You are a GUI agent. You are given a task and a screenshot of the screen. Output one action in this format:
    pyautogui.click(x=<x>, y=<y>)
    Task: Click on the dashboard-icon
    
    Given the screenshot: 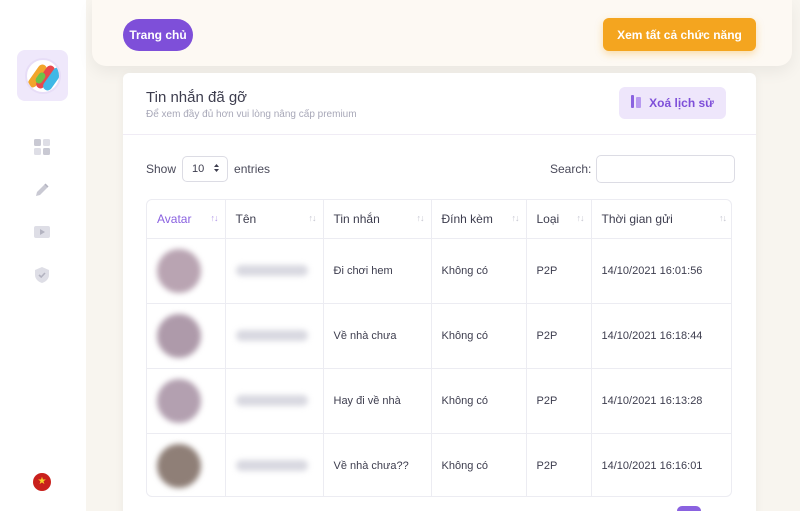 What is the action you would take?
    pyautogui.click(x=42, y=147)
    